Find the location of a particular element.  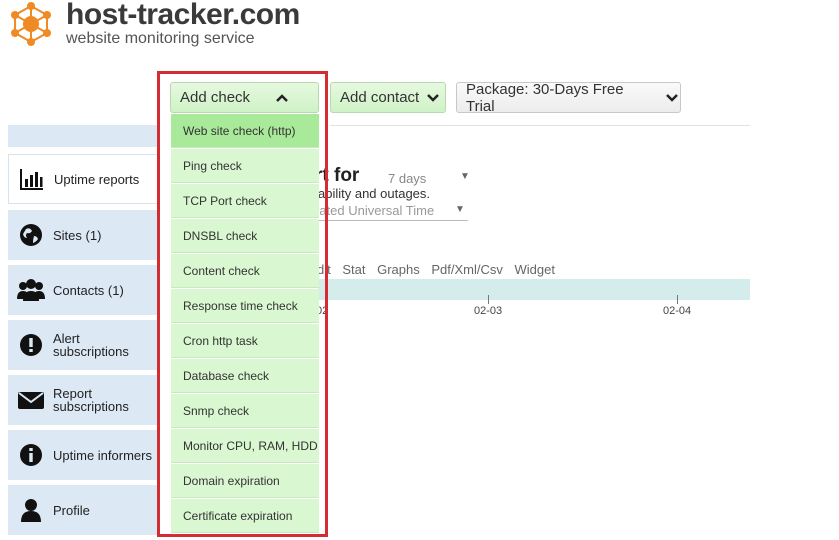

tab-widget: Widget is located at coordinates (535, 269).